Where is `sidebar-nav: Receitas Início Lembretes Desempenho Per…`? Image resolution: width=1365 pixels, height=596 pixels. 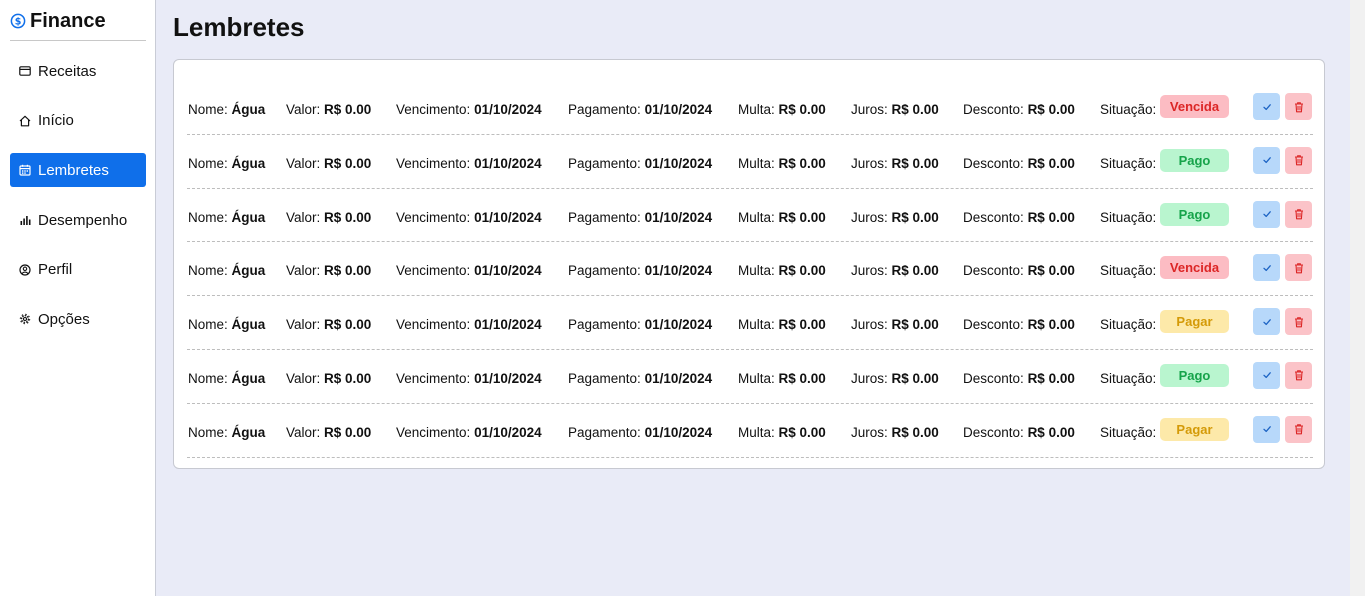
sidebar-nav: Receitas Início Lembretes Desempenho Per… is located at coordinates (78, 203).